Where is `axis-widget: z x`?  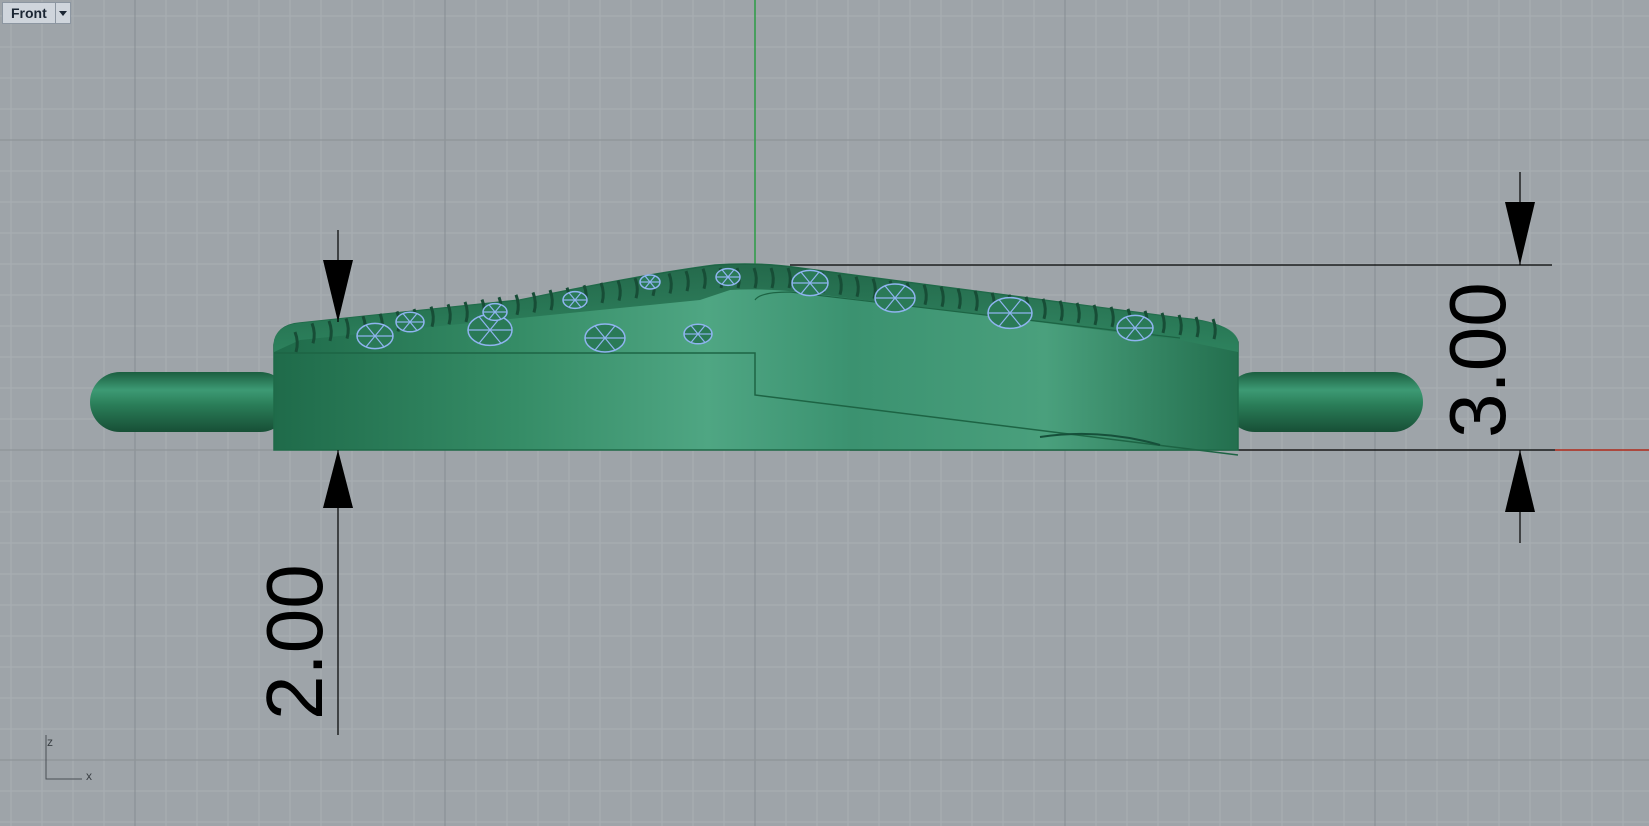
axis-widget: z x is located at coordinates (68, 759).